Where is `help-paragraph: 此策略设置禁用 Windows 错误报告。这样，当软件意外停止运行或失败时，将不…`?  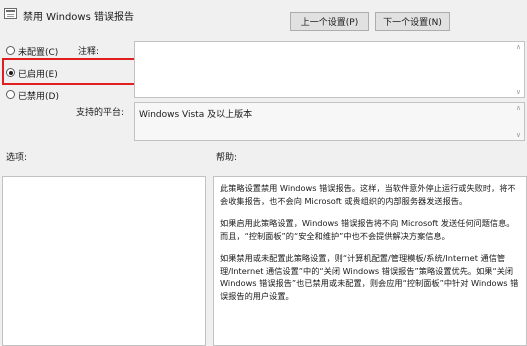 help-paragraph: 此策略设置禁用 Windows 错误报告。这样，当软件意外停止运行或失败时，将不… is located at coordinates (368, 194).